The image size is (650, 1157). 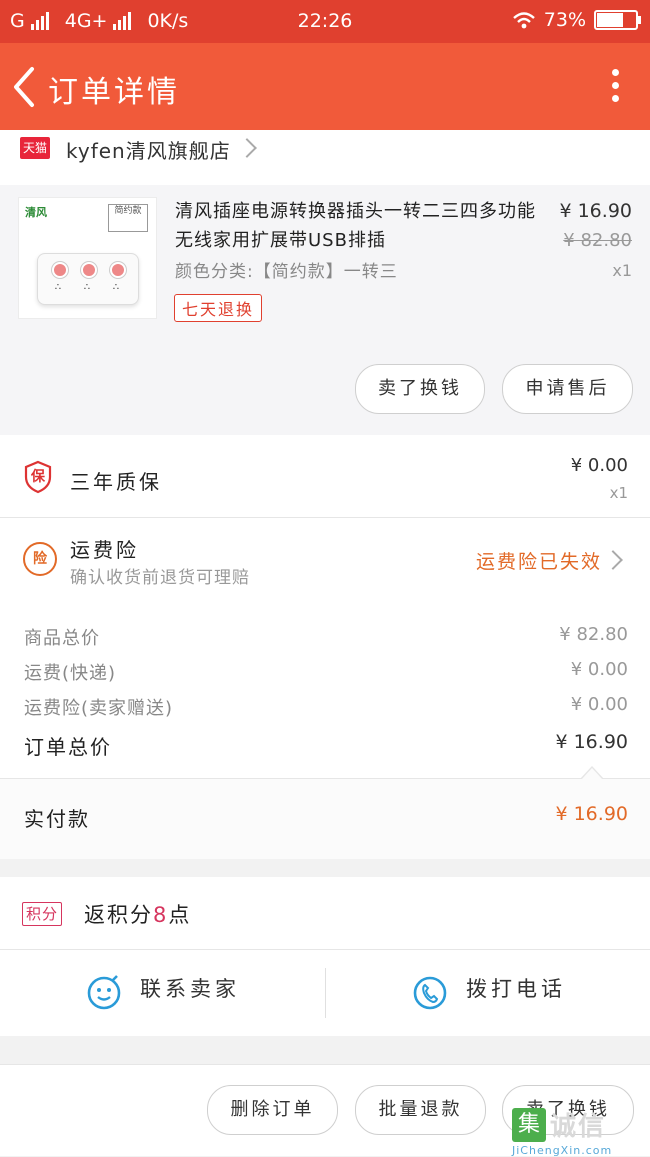 I want to click on product-quantity: x1, so click(x=622, y=270).